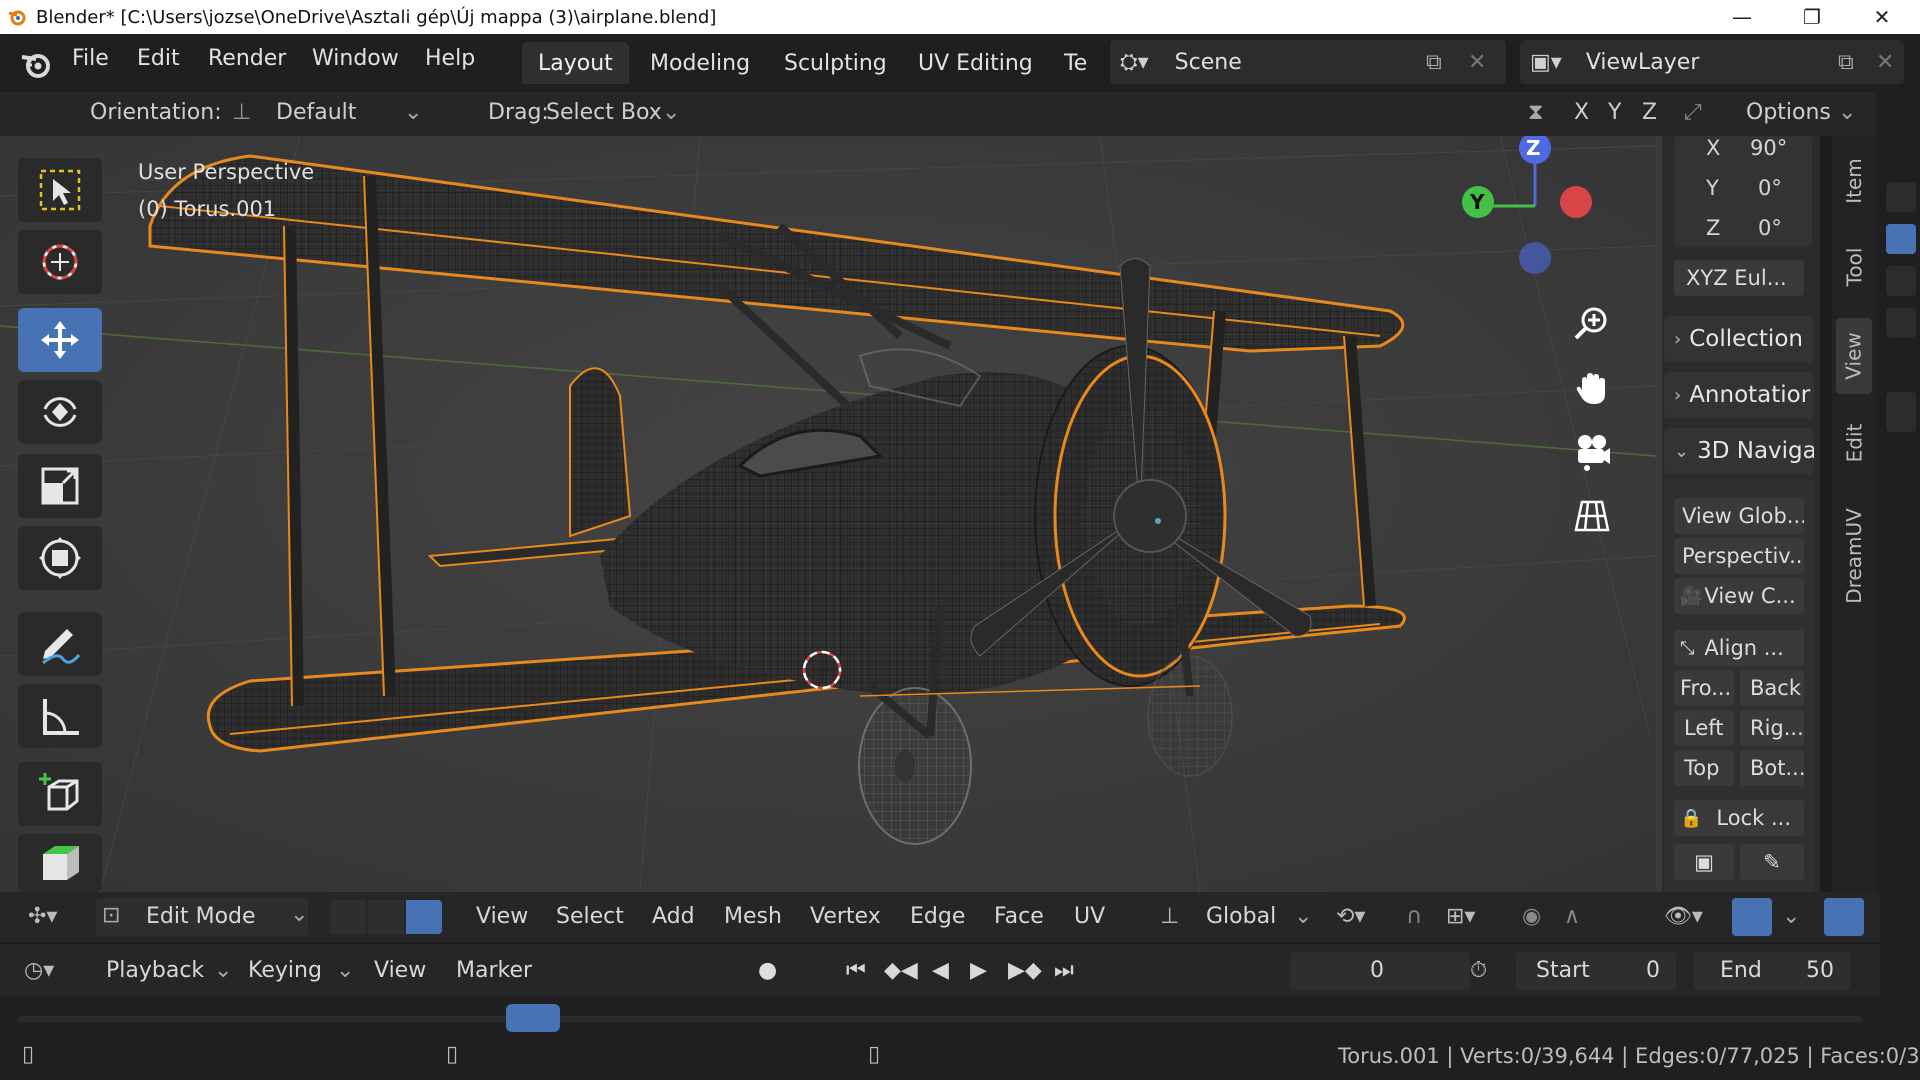 Image resolution: width=1920 pixels, height=1080 pixels. What do you see at coordinates (494, 970) in the screenshot?
I see `menu-marker: Marker` at bounding box center [494, 970].